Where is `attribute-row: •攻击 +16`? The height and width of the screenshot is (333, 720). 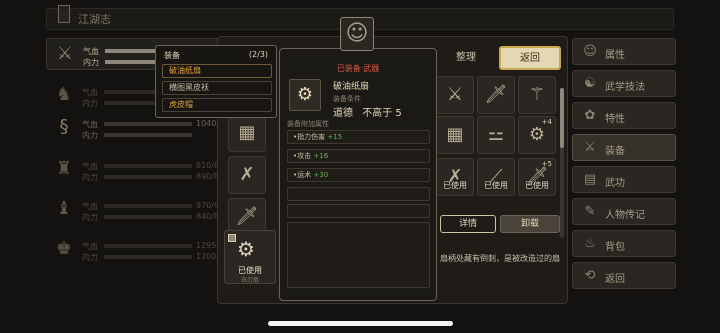 attribute-row: •攻击 +16 is located at coordinates (358, 156).